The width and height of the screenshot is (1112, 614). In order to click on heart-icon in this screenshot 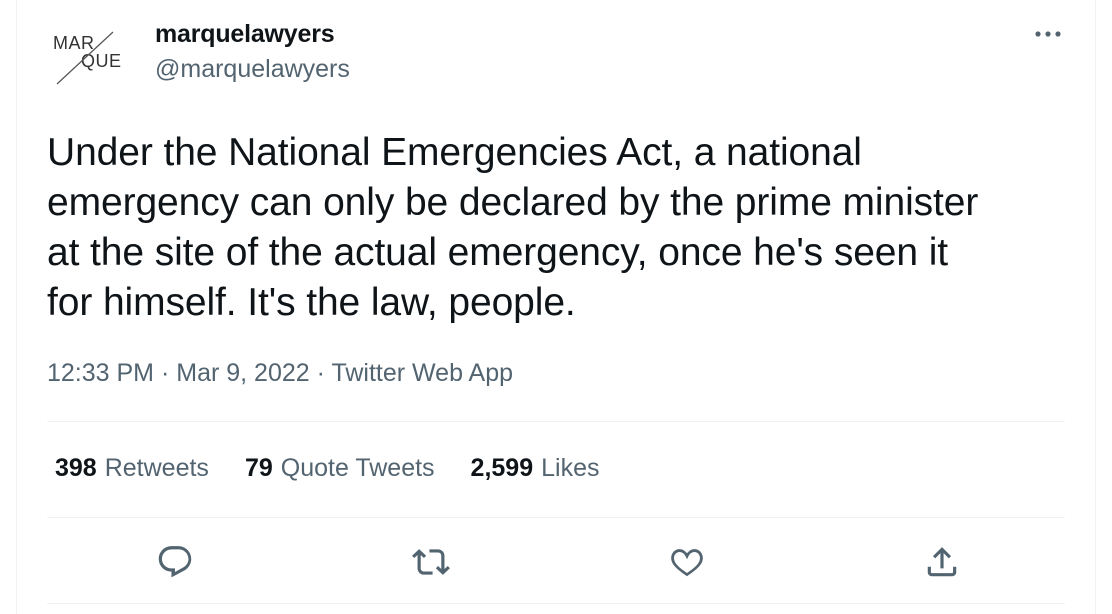, I will do `click(687, 563)`.